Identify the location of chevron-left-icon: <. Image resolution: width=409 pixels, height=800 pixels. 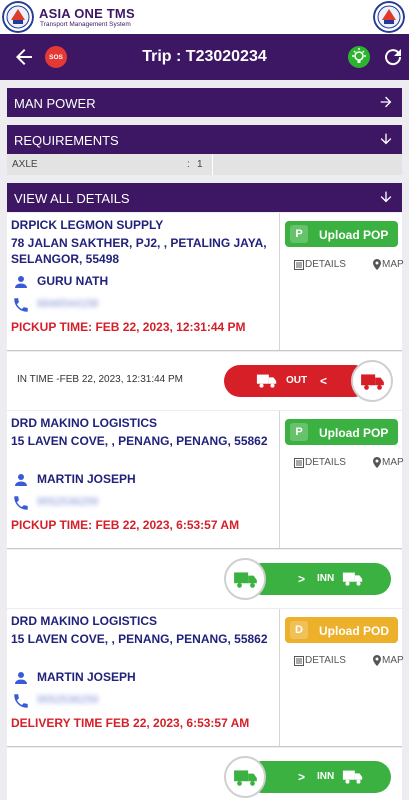
(324, 381).